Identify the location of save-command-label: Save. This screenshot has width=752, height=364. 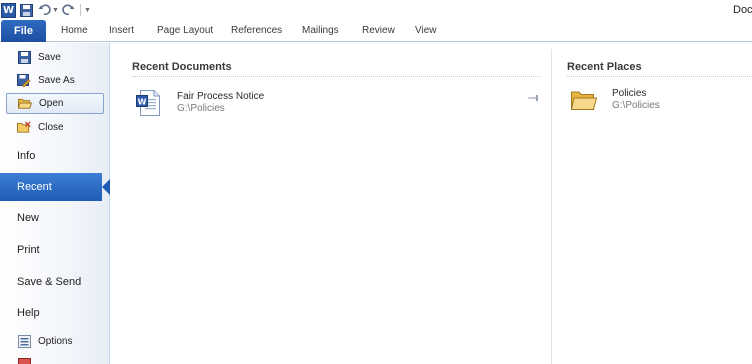
(49, 57).